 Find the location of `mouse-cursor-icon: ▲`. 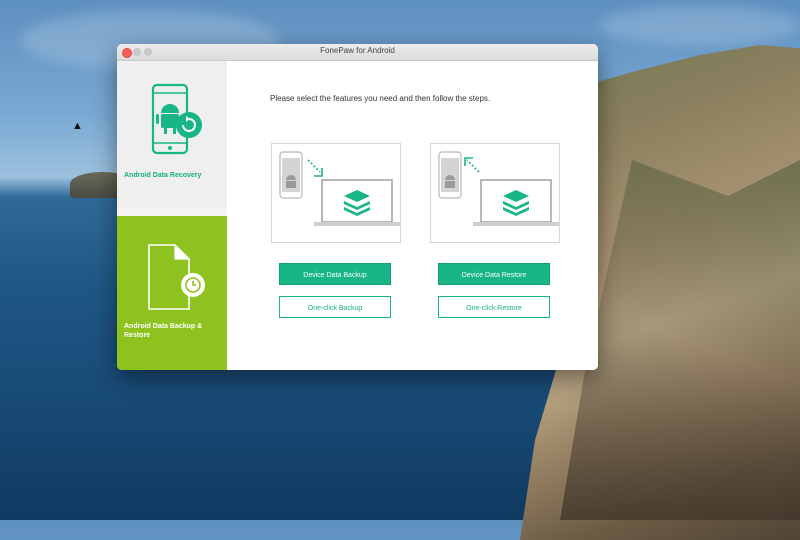

mouse-cursor-icon: ▲ is located at coordinates (77, 126).